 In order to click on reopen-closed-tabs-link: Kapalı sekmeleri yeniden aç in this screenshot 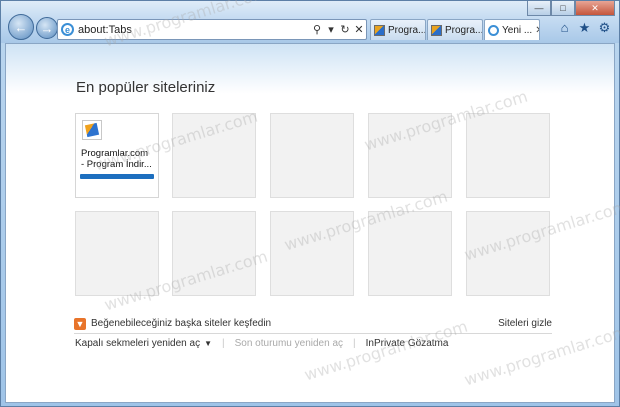, I will do `click(137, 343)`.